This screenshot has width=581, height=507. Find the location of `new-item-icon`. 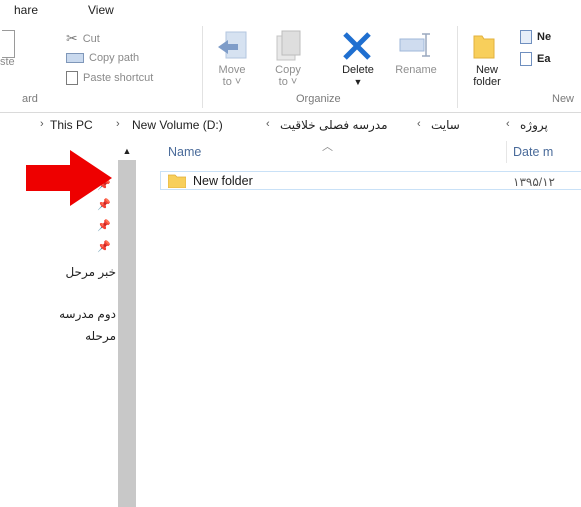

new-item-icon is located at coordinates (526, 37).